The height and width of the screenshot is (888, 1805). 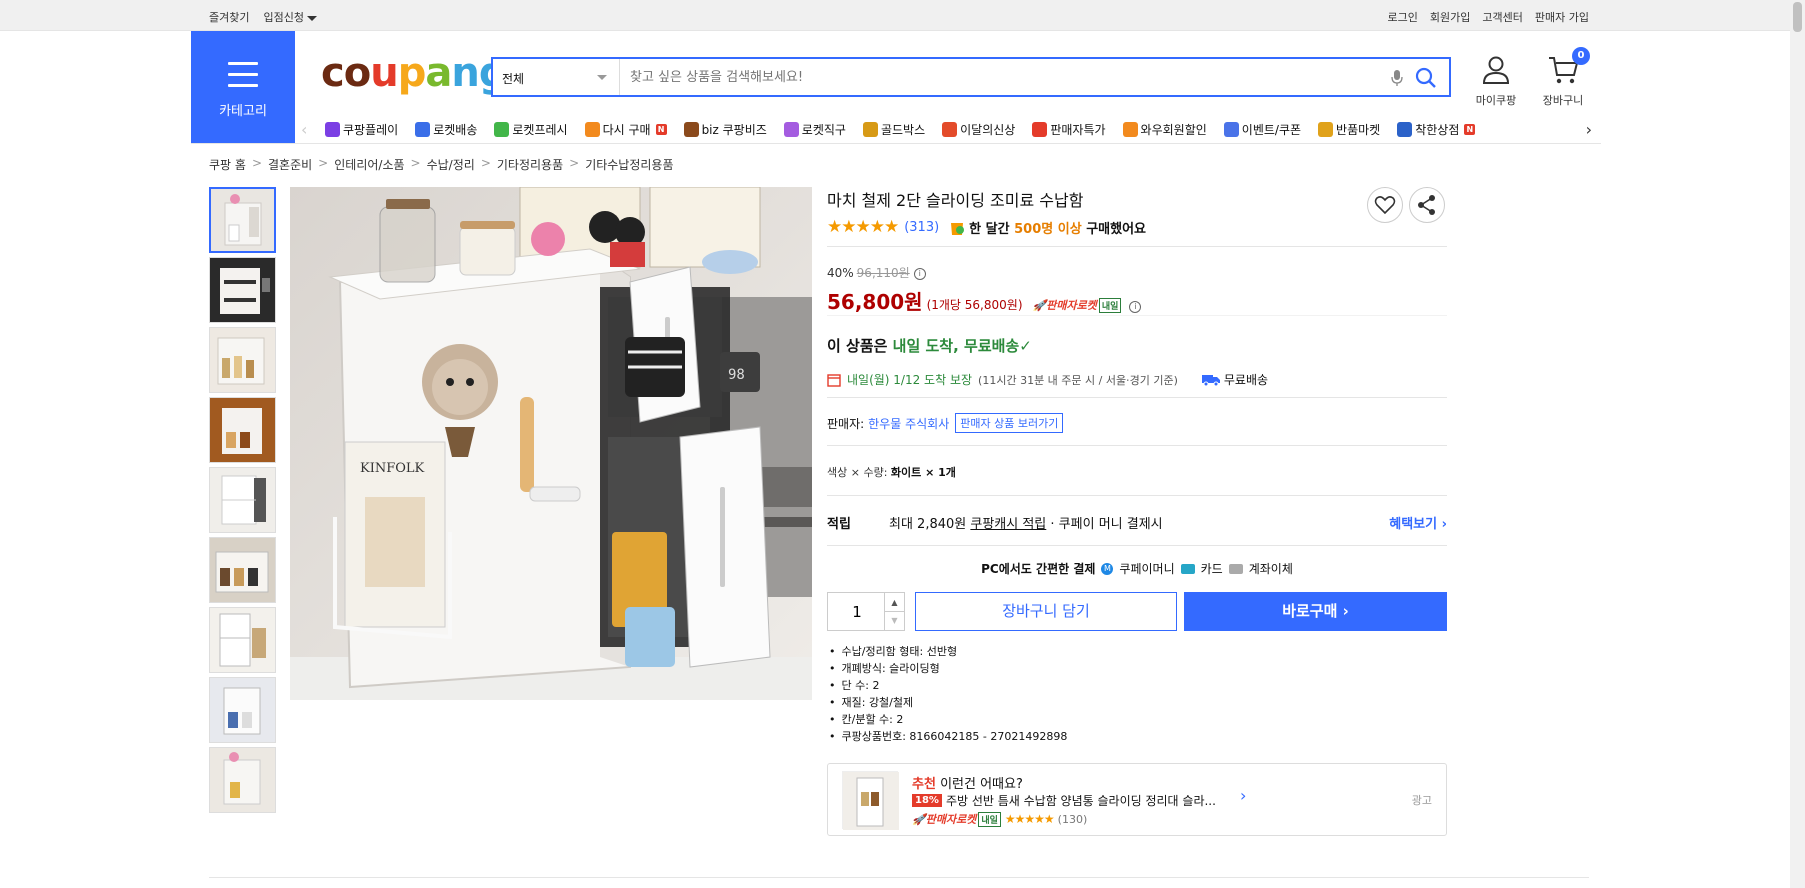 What do you see at coordinates (1235, 568) in the screenshot?
I see `bank-icon` at bounding box center [1235, 568].